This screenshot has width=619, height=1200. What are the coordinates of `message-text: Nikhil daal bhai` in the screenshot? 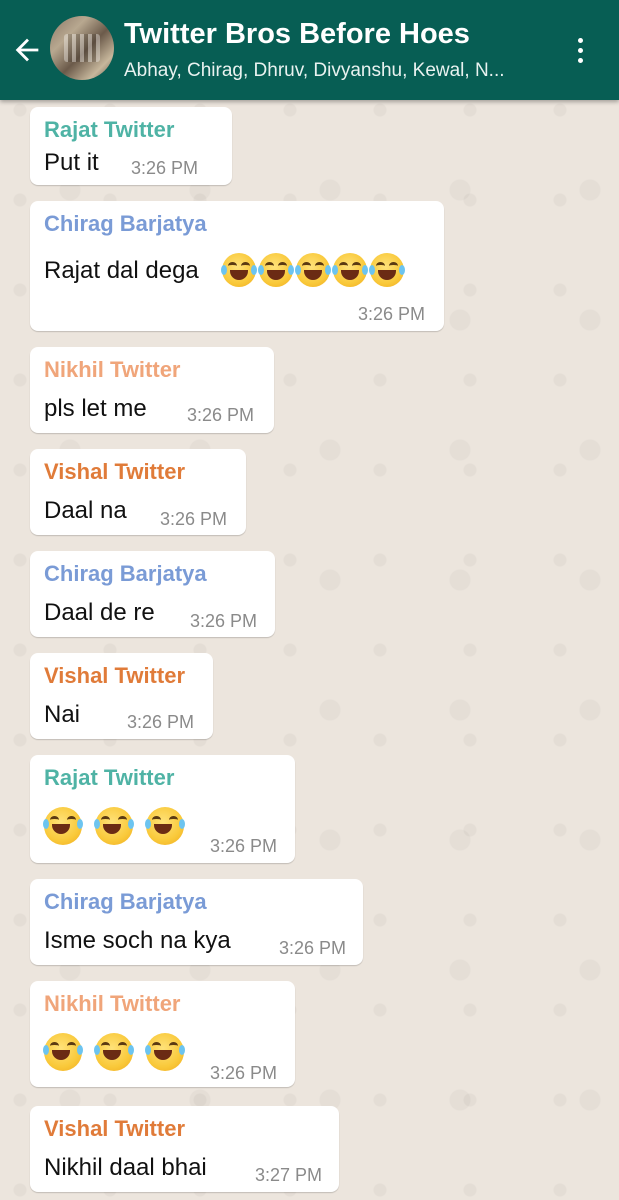 It's located at (125, 1167).